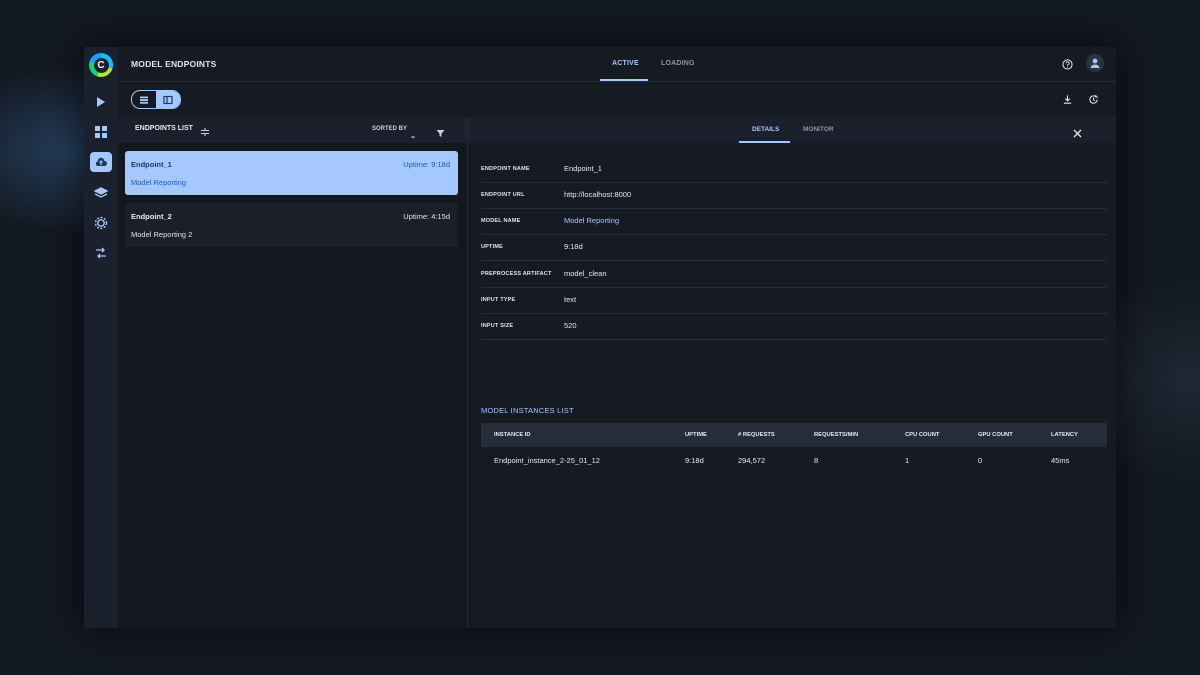  I want to click on column-header: LATENCY, so click(1064, 435).